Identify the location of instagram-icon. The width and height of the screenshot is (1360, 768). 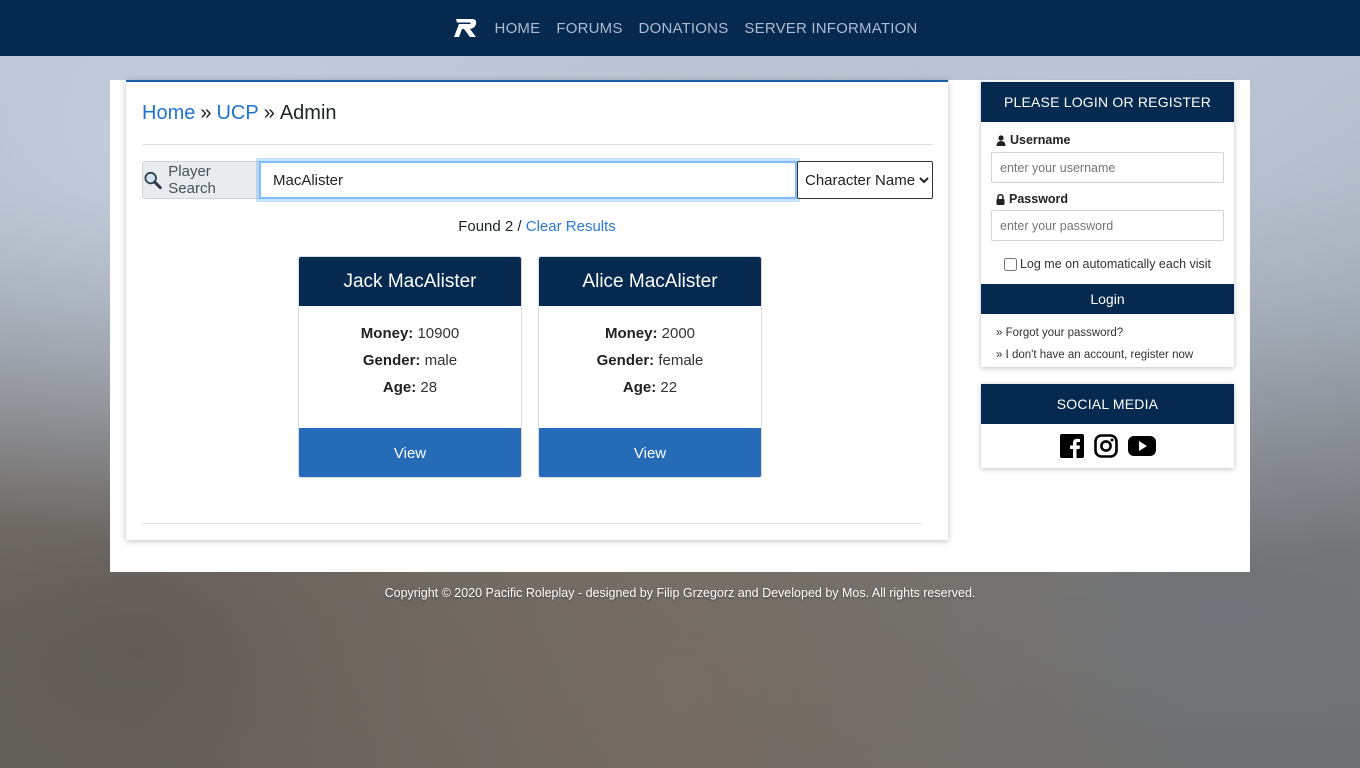
(1105, 446).